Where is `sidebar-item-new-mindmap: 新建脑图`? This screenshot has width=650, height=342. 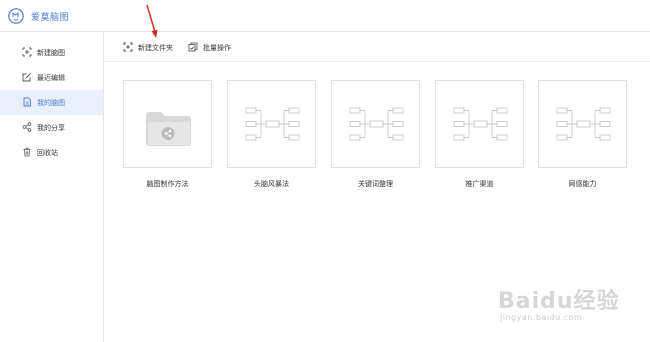 sidebar-item-new-mindmap: 新建脑图 is located at coordinates (51, 52).